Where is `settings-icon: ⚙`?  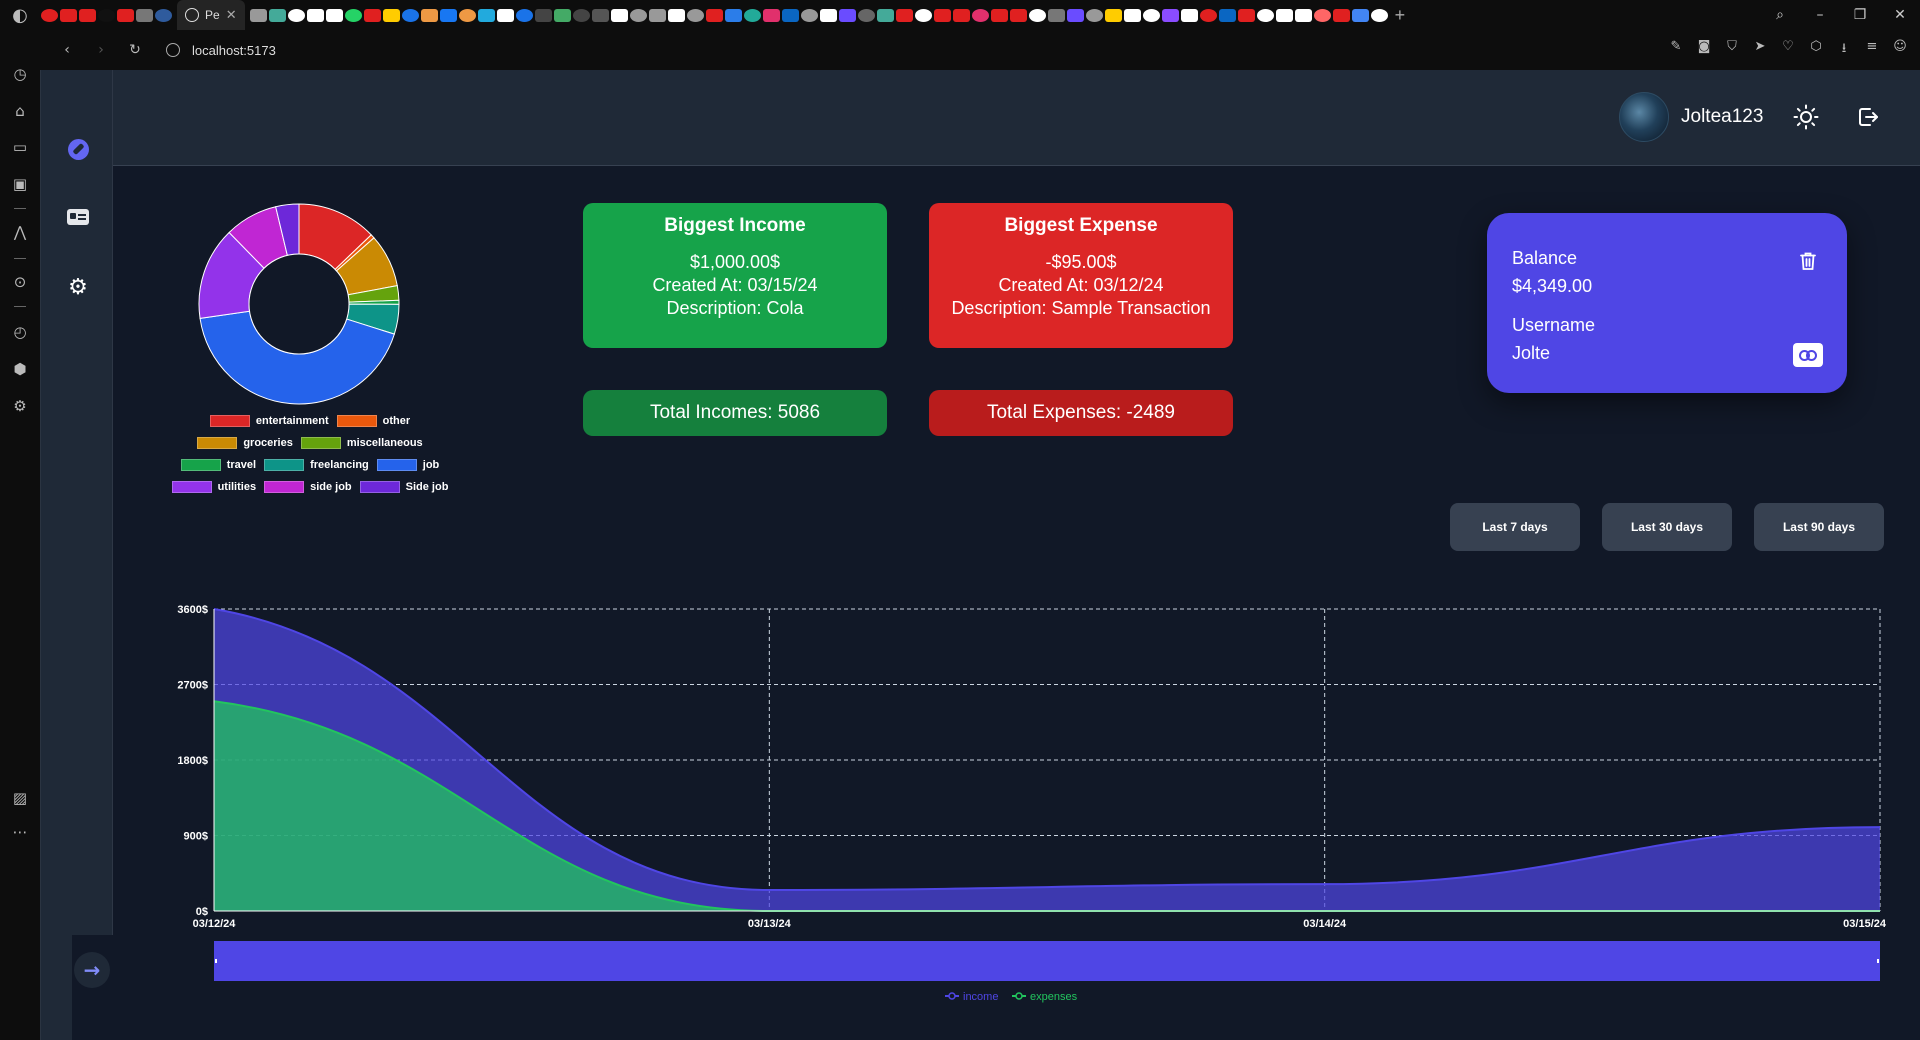
settings-icon: ⚙ is located at coordinates (20, 406).